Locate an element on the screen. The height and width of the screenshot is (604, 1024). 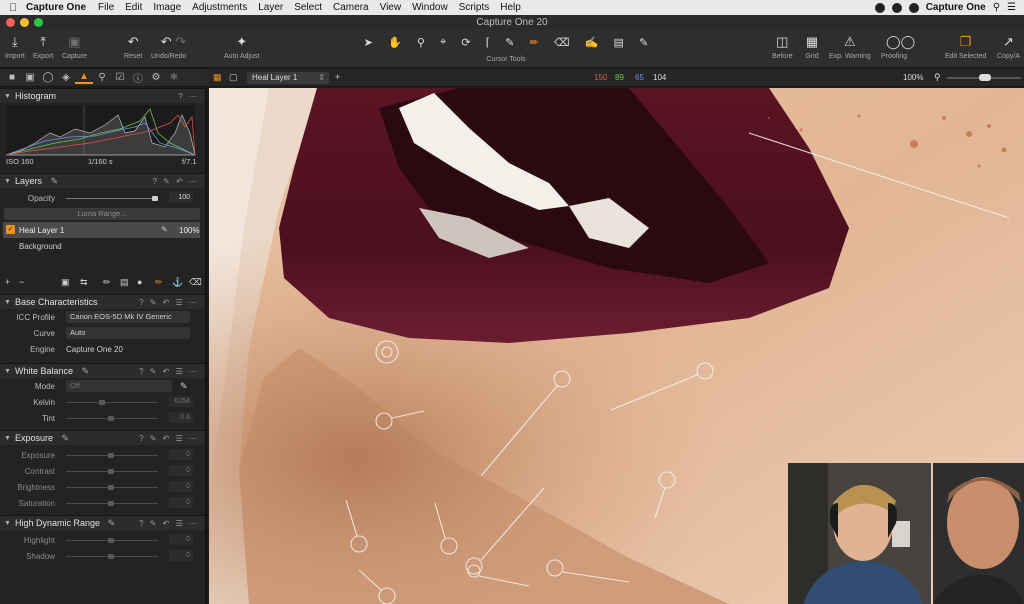
status-check-icon is located at coordinates (879, 7).